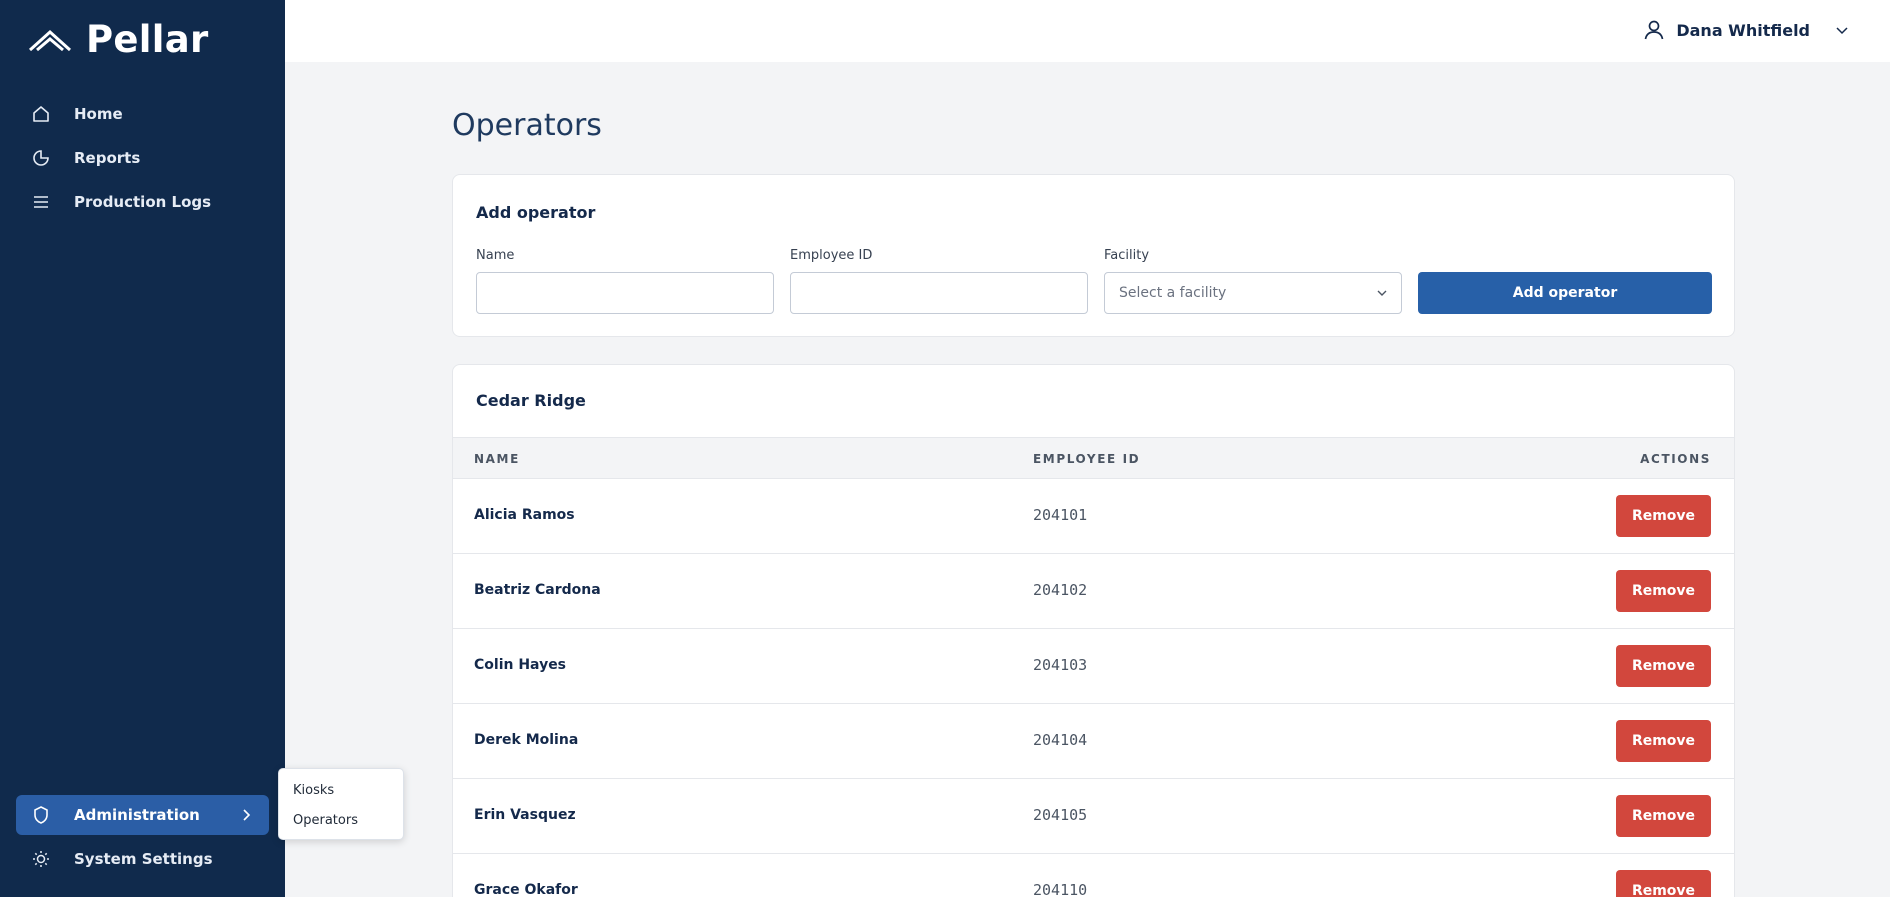 This screenshot has width=1890, height=897. What do you see at coordinates (142, 158) in the screenshot?
I see `sidebar-item-reports: Reports` at bounding box center [142, 158].